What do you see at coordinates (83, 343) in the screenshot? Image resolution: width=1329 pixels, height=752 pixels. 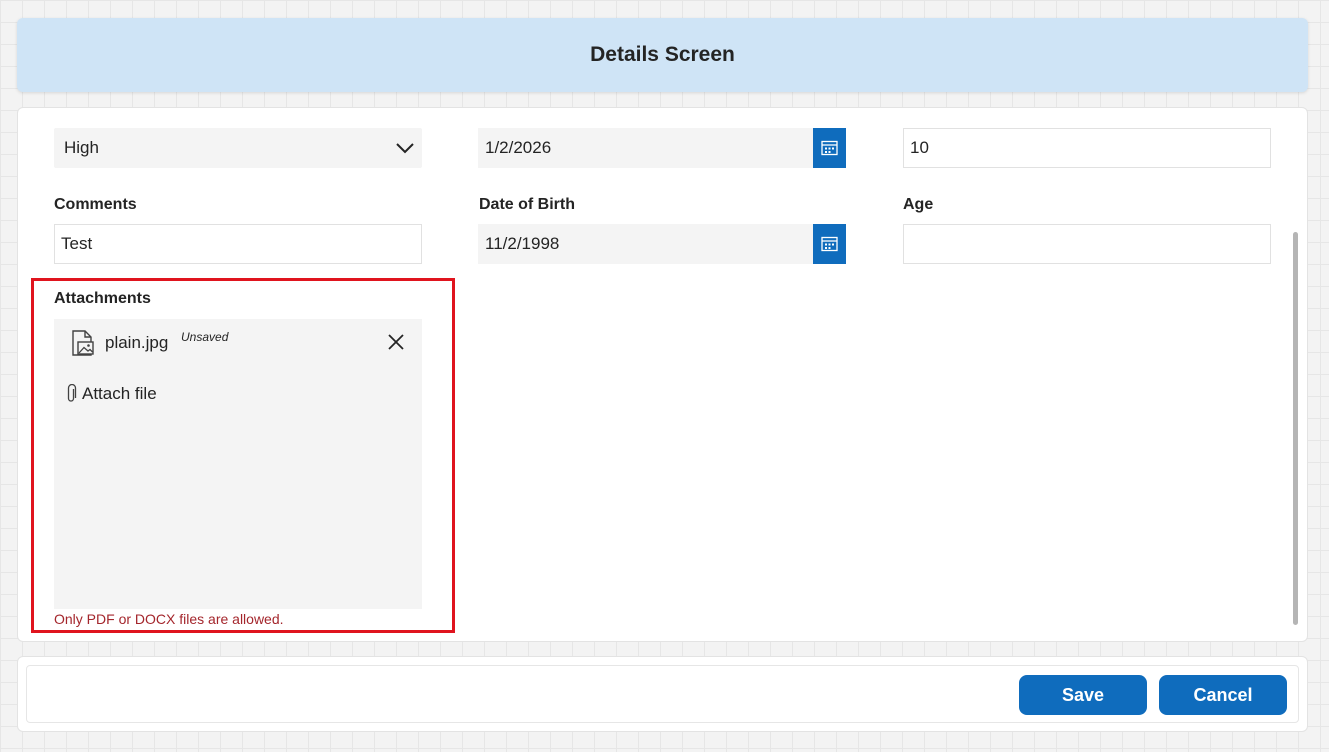 I see `image-file-icon` at bounding box center [83, 343].